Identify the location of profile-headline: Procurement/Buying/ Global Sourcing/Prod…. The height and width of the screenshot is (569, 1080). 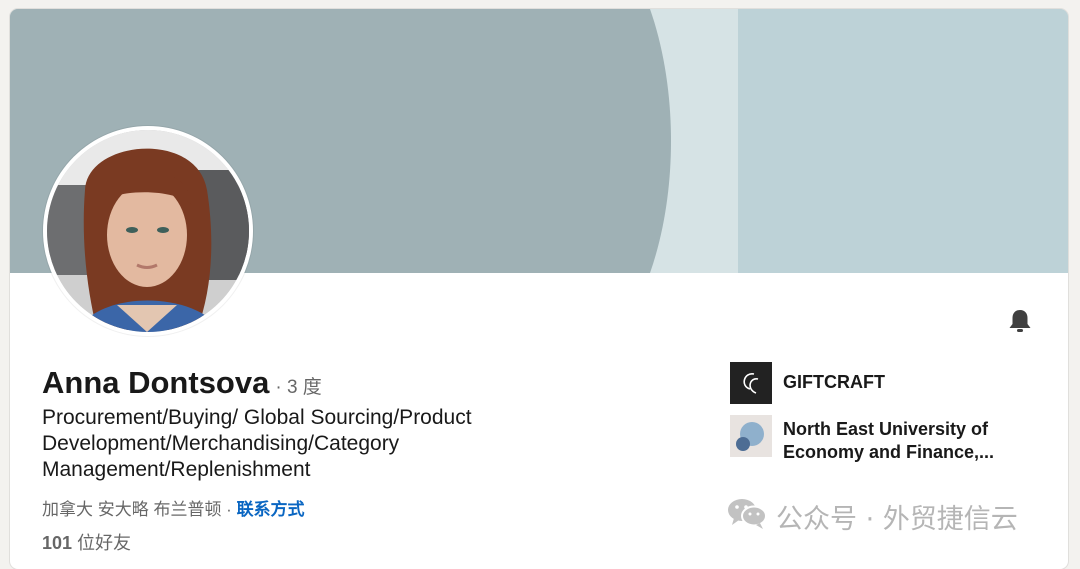
(302, 444).